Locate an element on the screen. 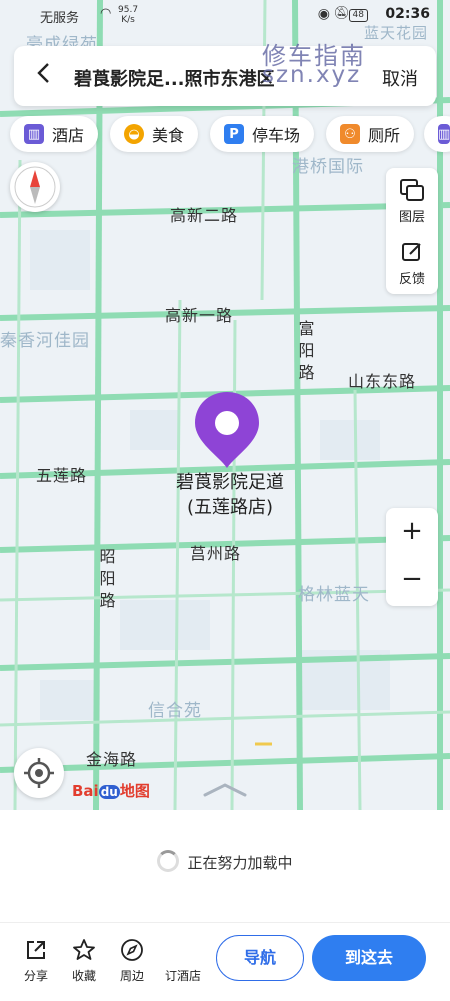 The width and height of the screenshot is (450, 1001). layers-icon is located at coordinates (412, 190).